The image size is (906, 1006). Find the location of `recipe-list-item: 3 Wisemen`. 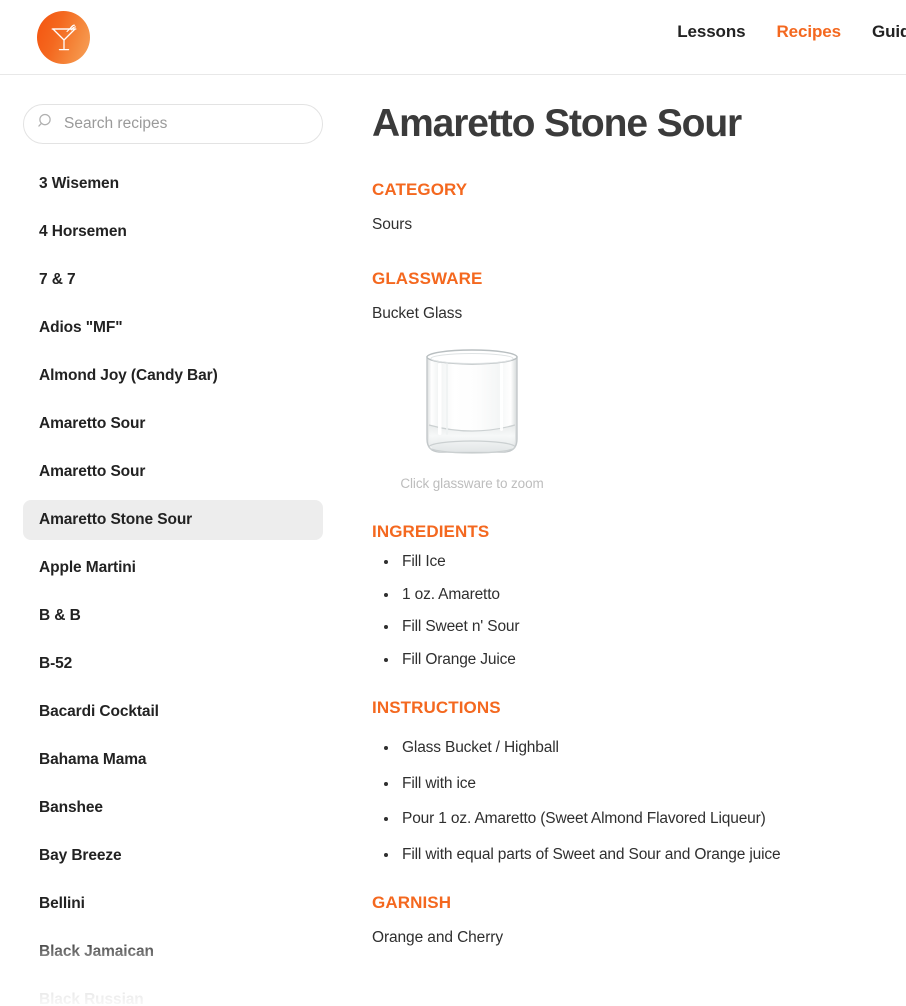

recipe-list-item: 3 Wisemen is located at coordinates (173, 184).